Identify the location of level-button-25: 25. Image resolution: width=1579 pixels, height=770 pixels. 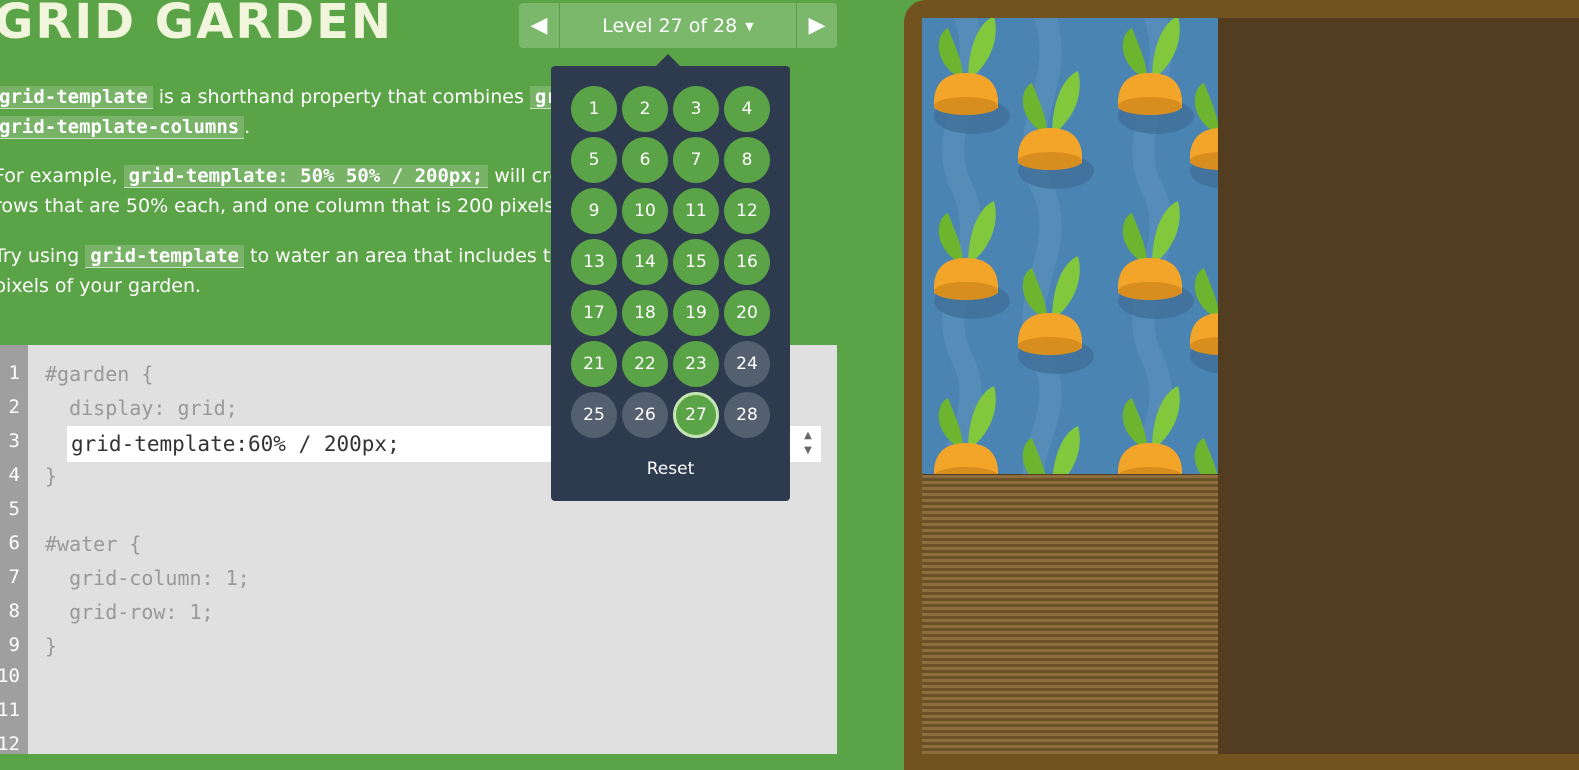
(594, 415).